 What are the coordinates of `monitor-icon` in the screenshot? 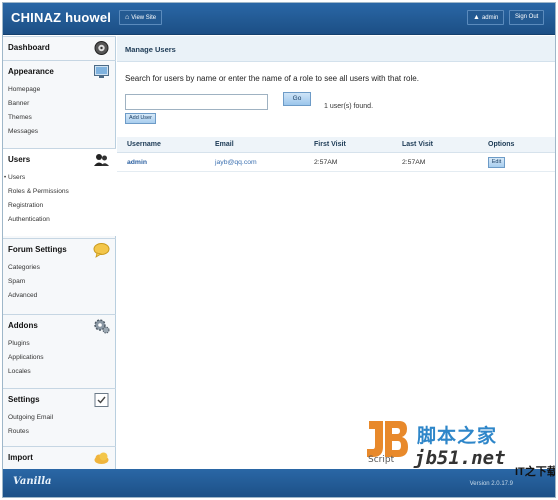 It's located at (101, 71).